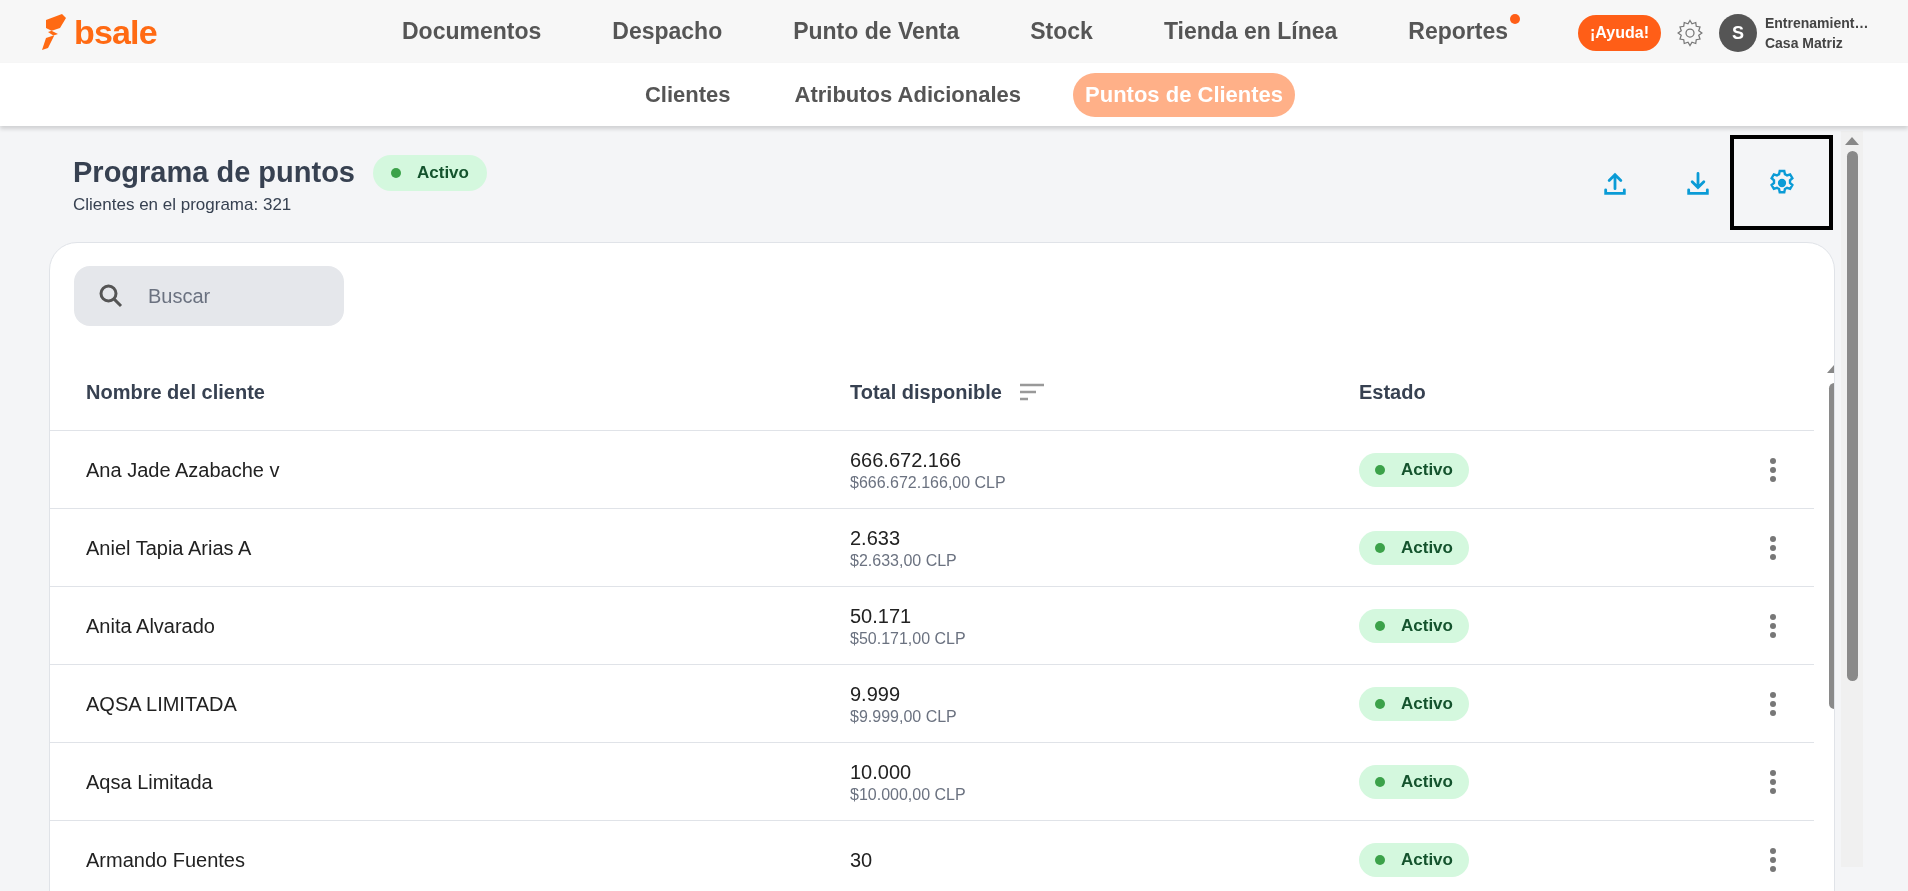 The height and width of the screenshot is (891, 1908). Describe the element at coordinates (904, 560) in the screenshot. I see `table-cell-text: $2.633,00 CLP` at that location.